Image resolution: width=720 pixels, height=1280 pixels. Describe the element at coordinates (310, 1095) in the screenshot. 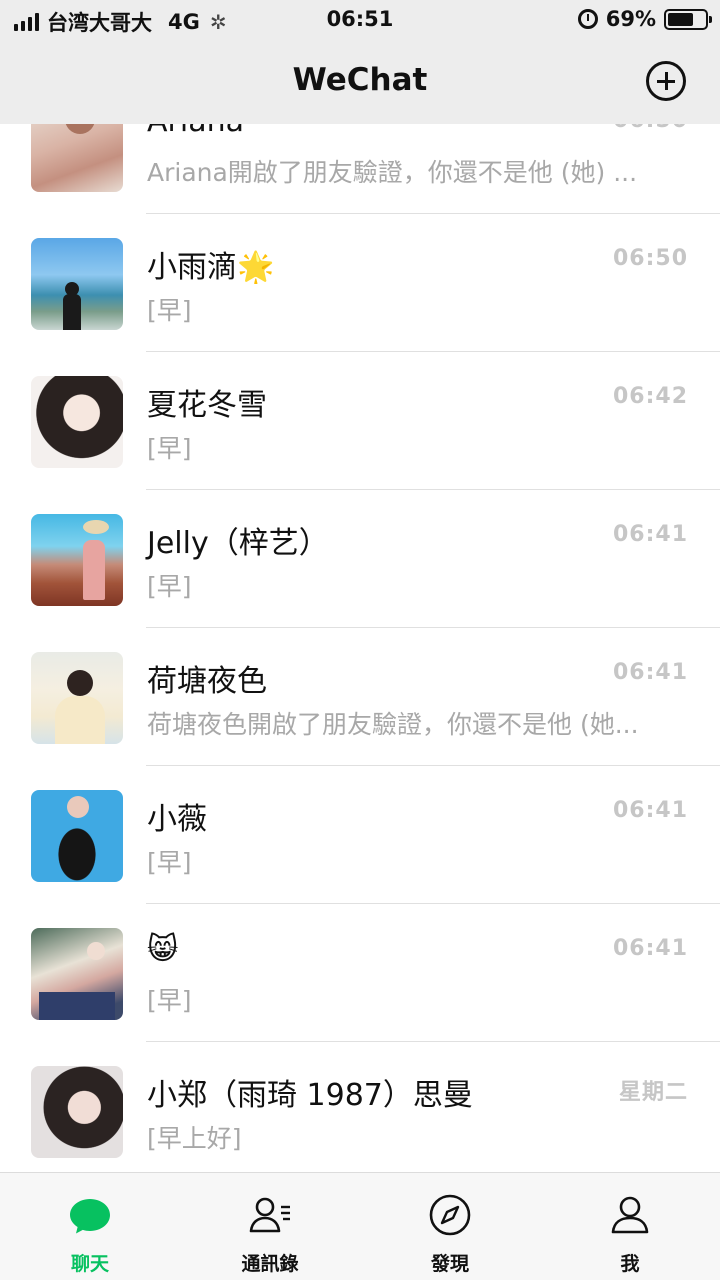

I see `chat-name: 小郑（雨琦 1987）思曼` at that location.